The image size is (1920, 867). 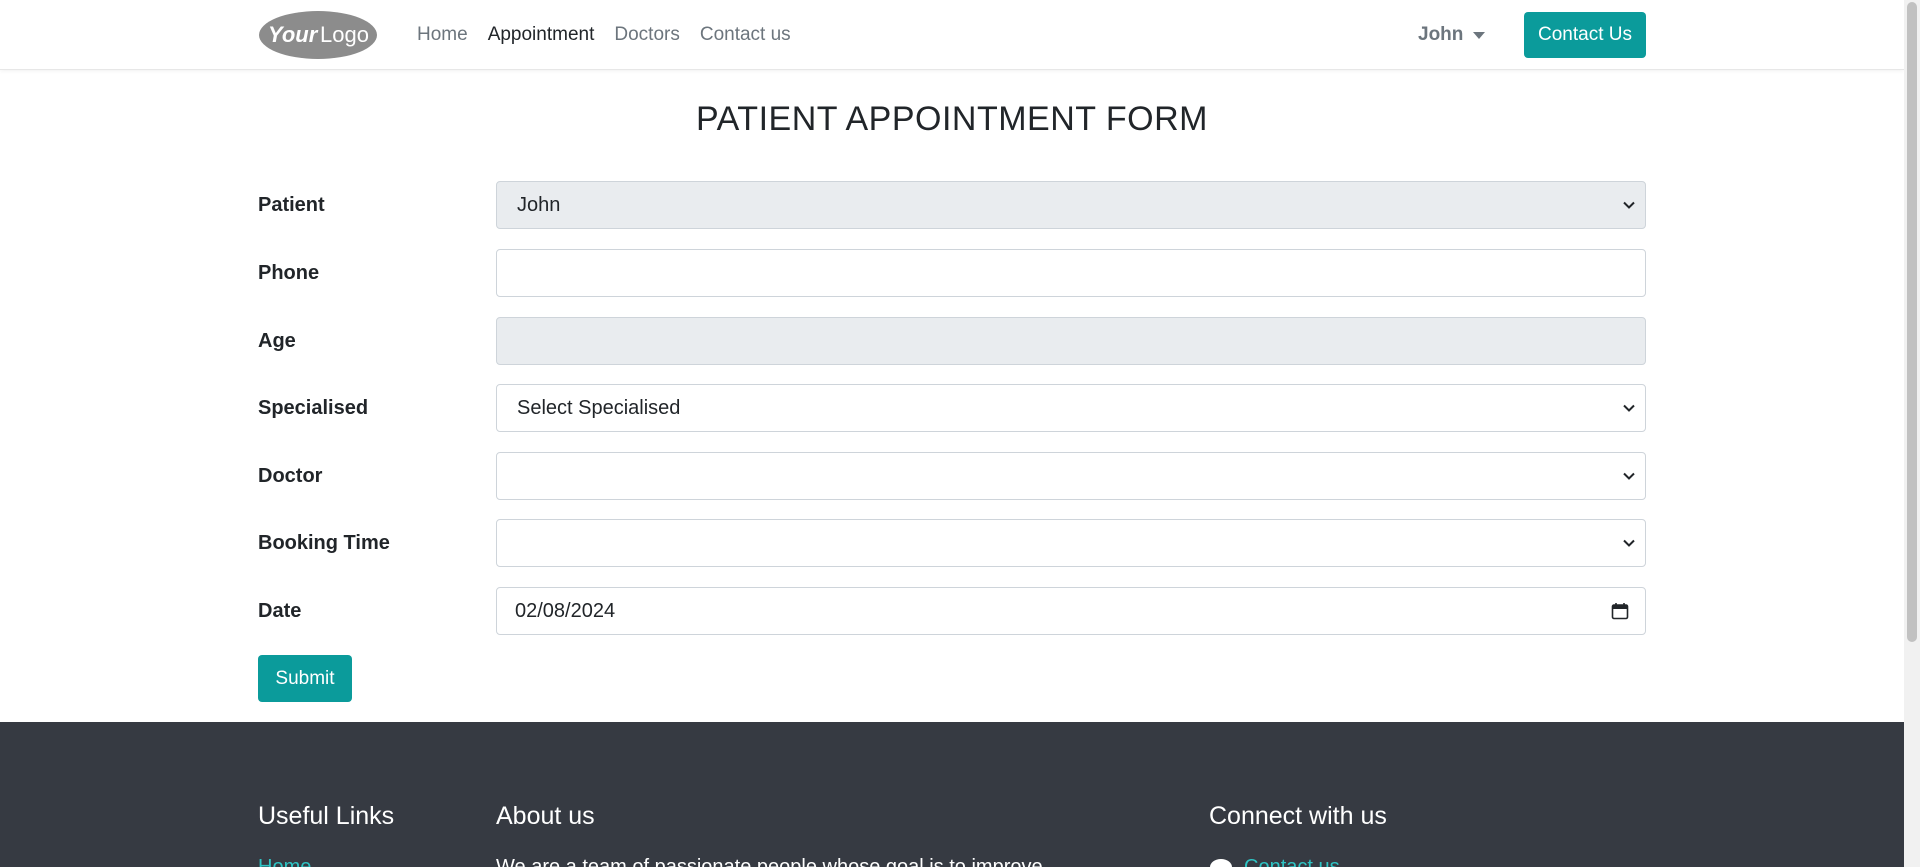 I want to click on comment-icon, so click(x=1221, y=863).